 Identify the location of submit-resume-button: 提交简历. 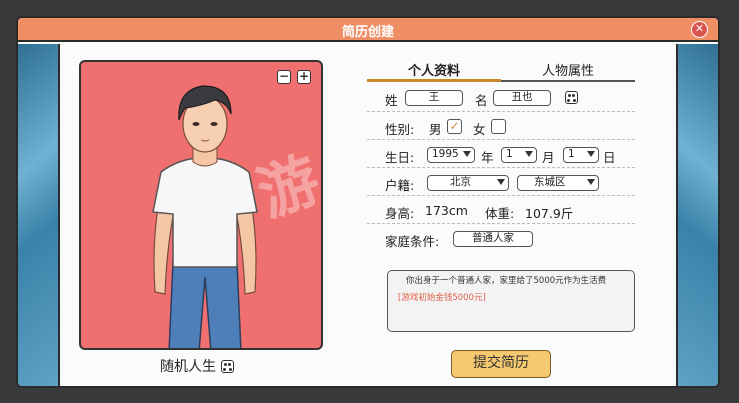
(501, 364).